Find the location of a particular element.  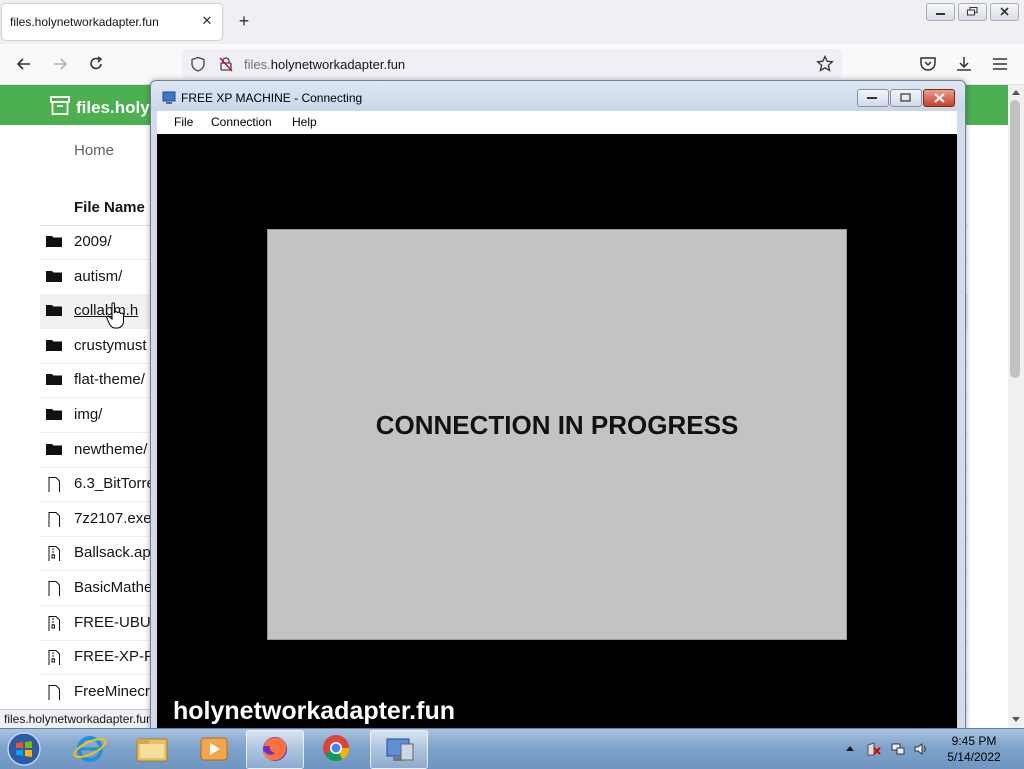

url-prefix: files. is located at coordinates (257, 64).